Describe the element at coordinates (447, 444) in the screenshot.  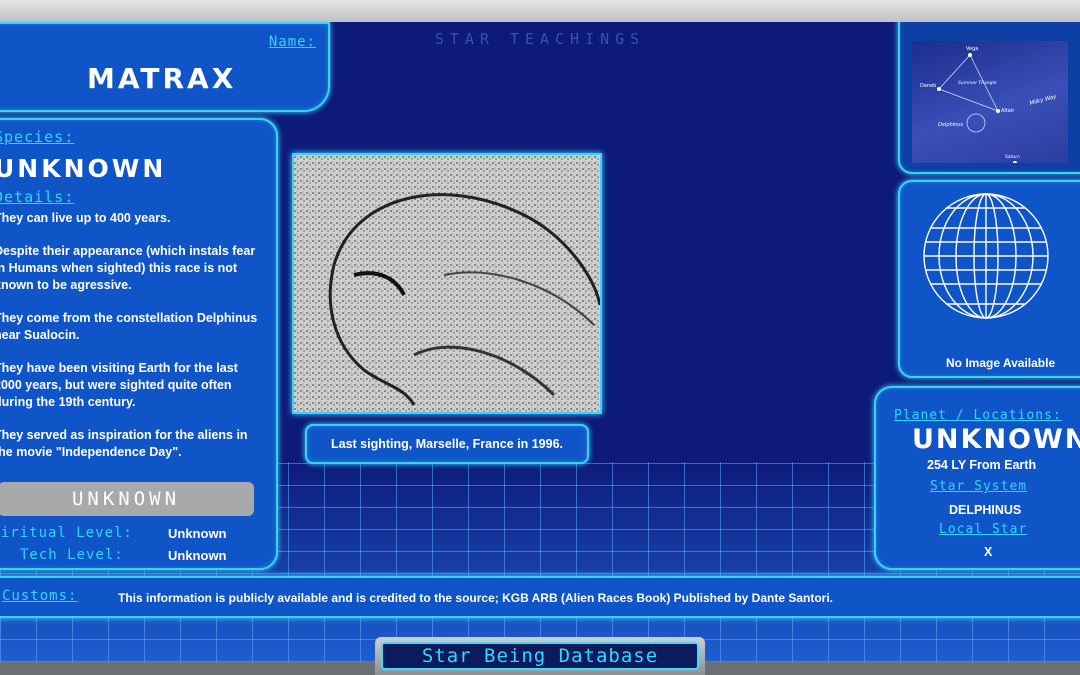
I see `sighting-caption: Last sighting, Marselle, France in 1996.` at that location.